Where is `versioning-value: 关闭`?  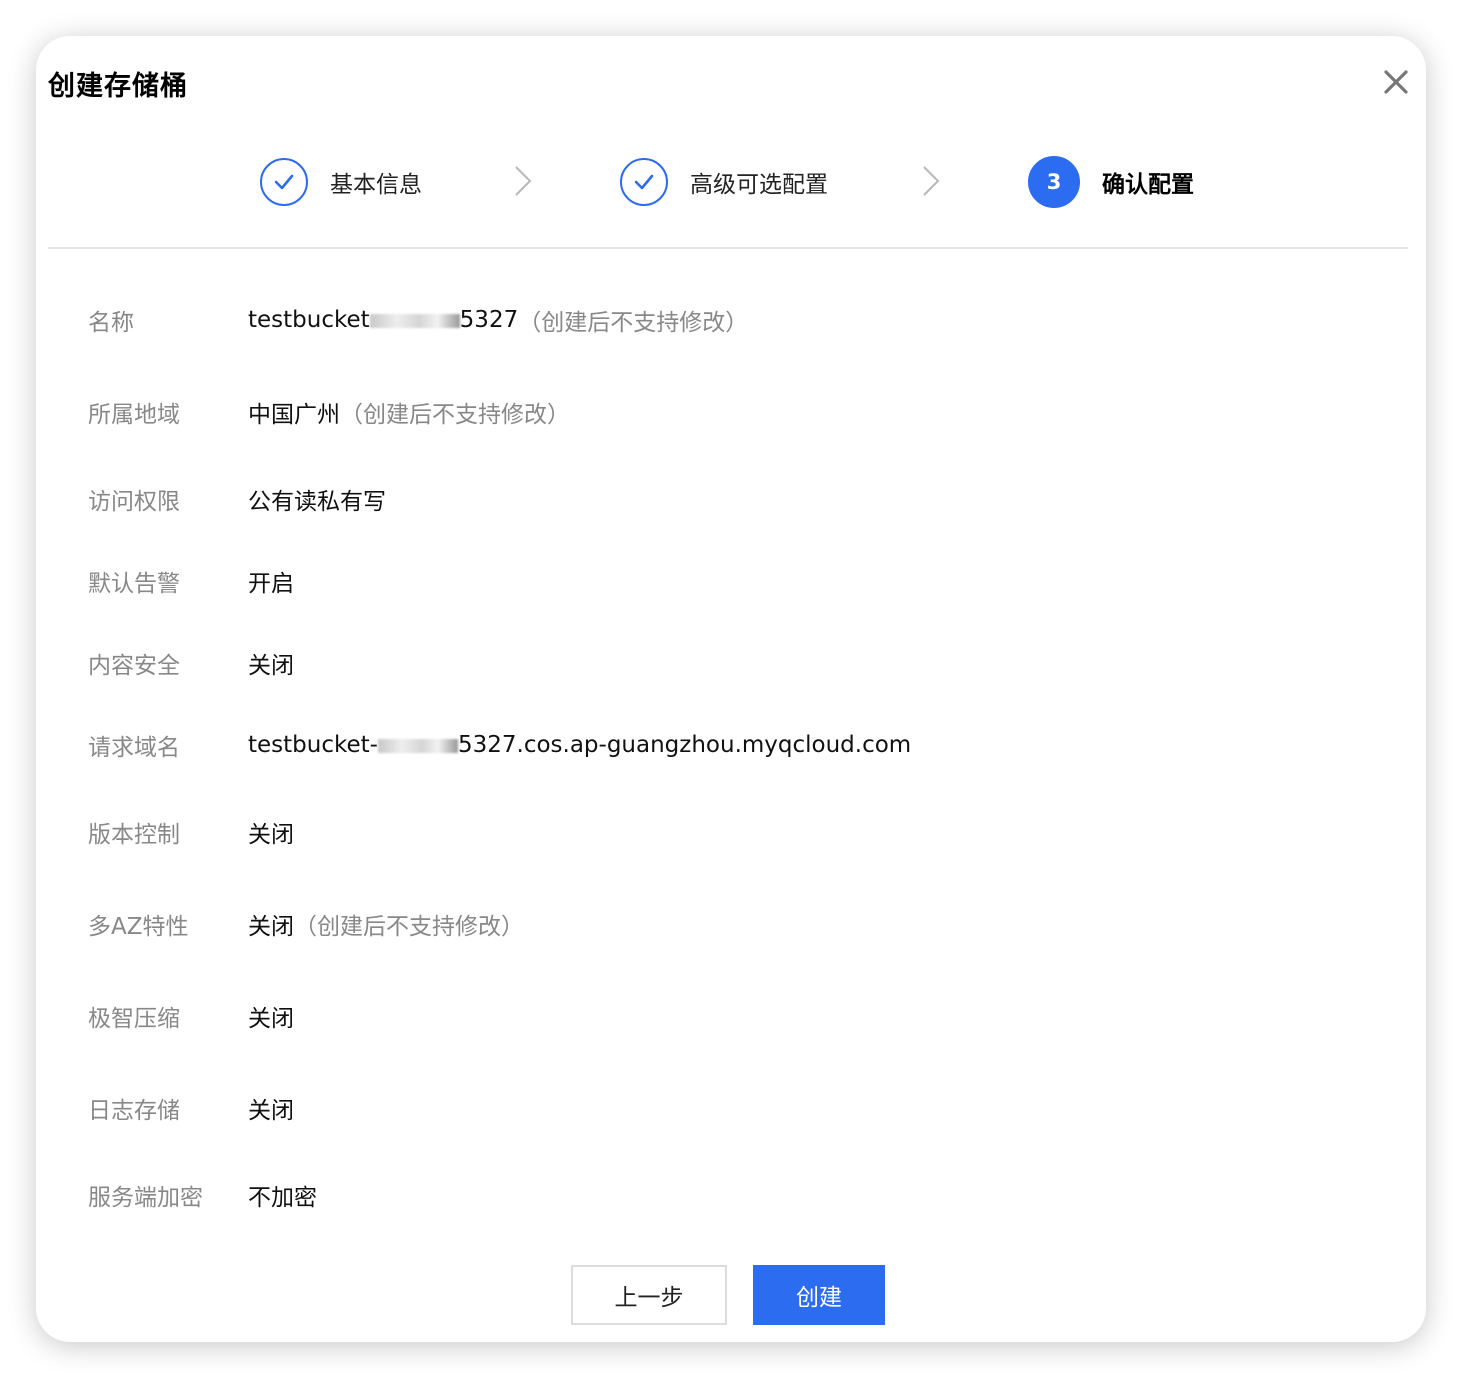 versioning-value: 关闭 is located at coordinates (271, 835).